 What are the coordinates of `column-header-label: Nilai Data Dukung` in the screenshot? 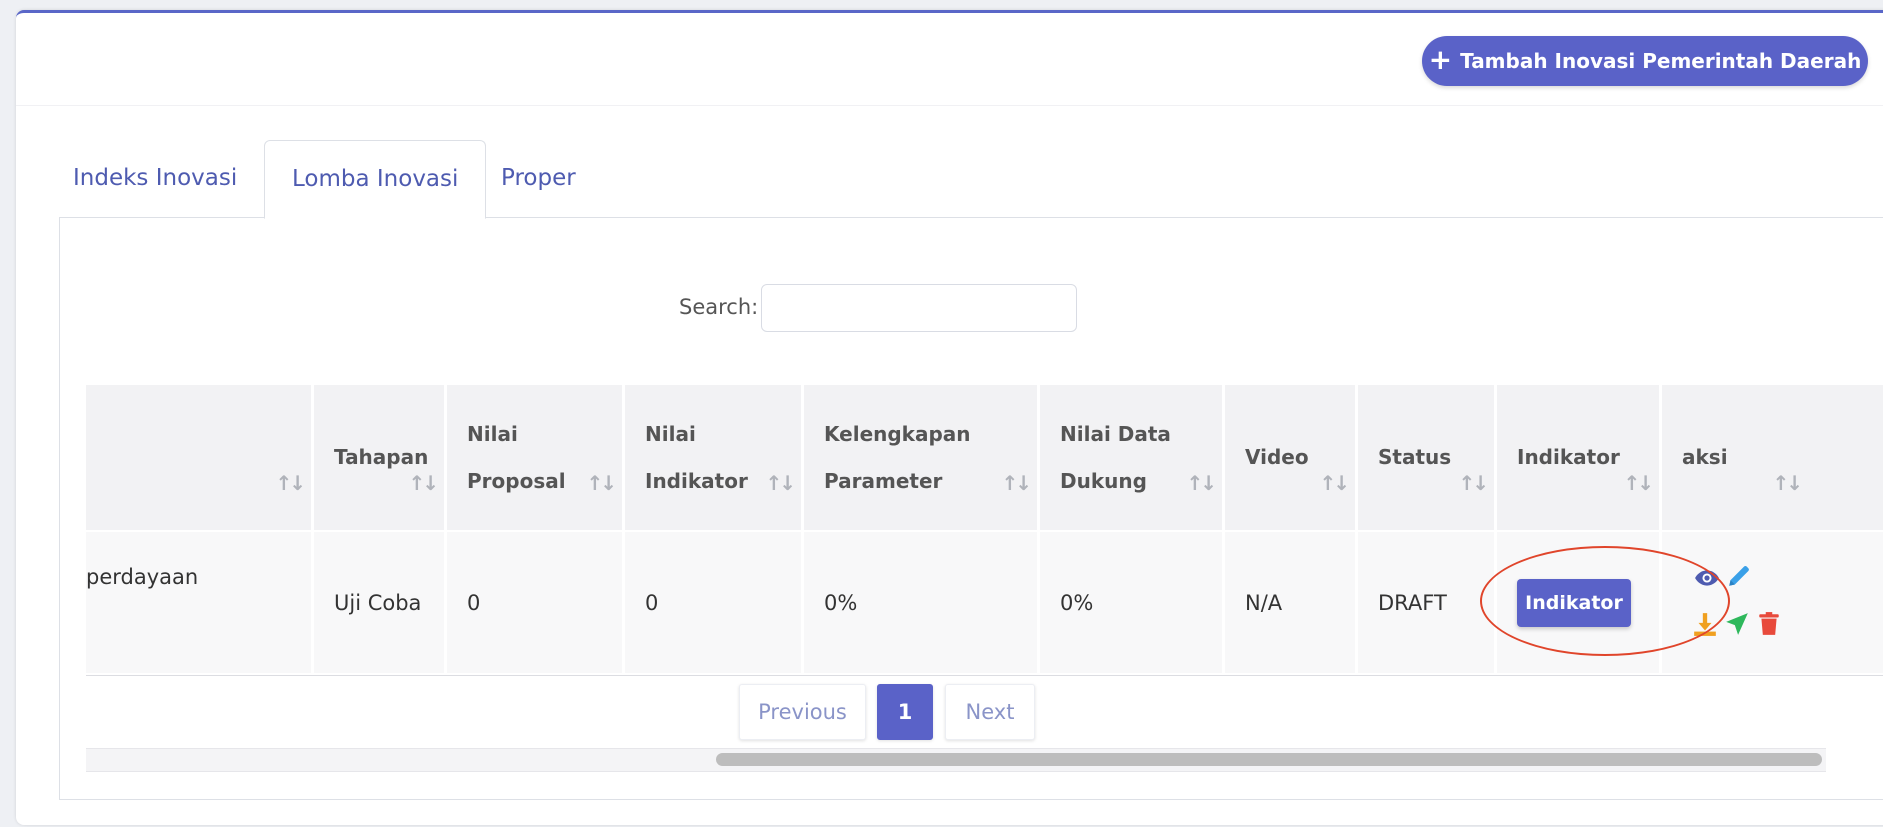 It's located at (1115, 457).